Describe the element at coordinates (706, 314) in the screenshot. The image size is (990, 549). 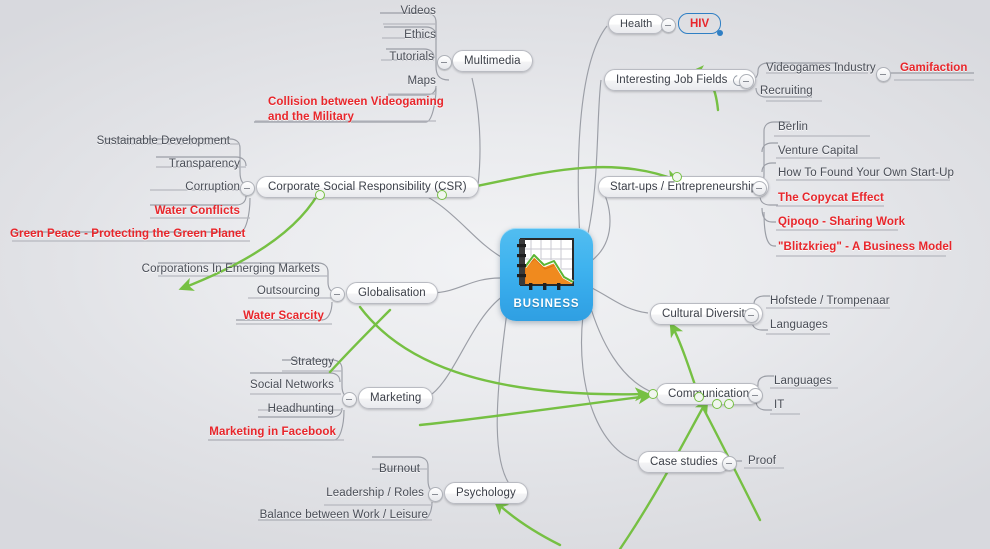
I see `node-label: Cultural Diversity` at that location.